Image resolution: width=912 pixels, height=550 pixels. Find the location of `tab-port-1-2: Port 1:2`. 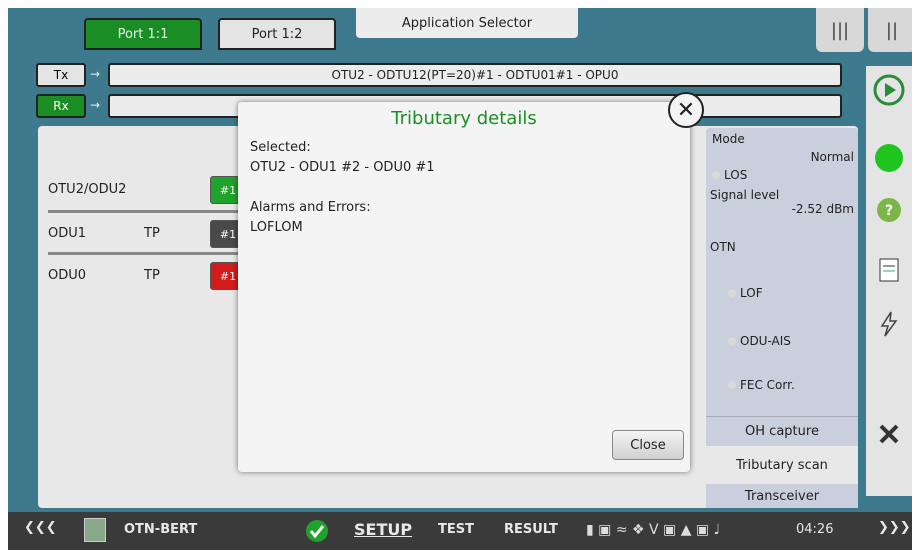

tab-port-1-2: Port 1:2 is located at coordinates (277, 34).